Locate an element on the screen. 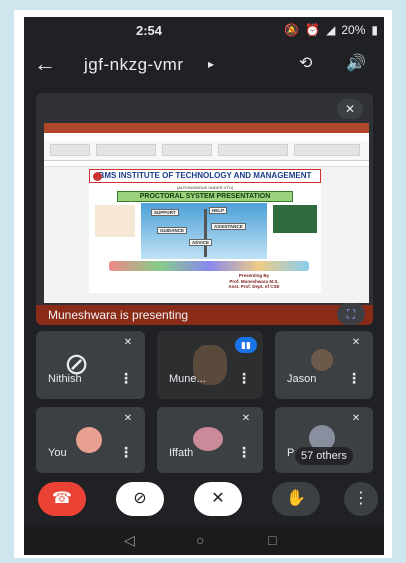 The width and height of the screenshot is (406, 563). participant-tile-iffath: ✕ Iffath ⋮ is located at coordinates (210, 440).